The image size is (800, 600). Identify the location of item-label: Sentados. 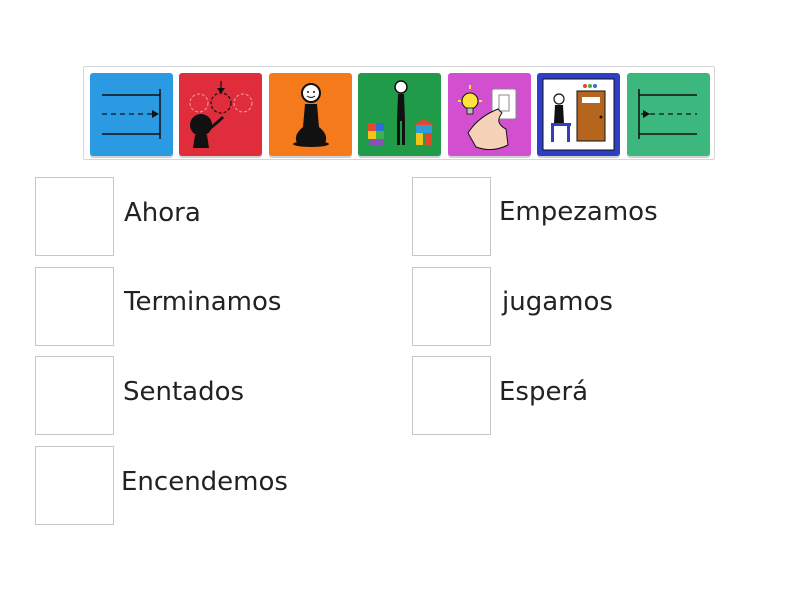
(184, 392).